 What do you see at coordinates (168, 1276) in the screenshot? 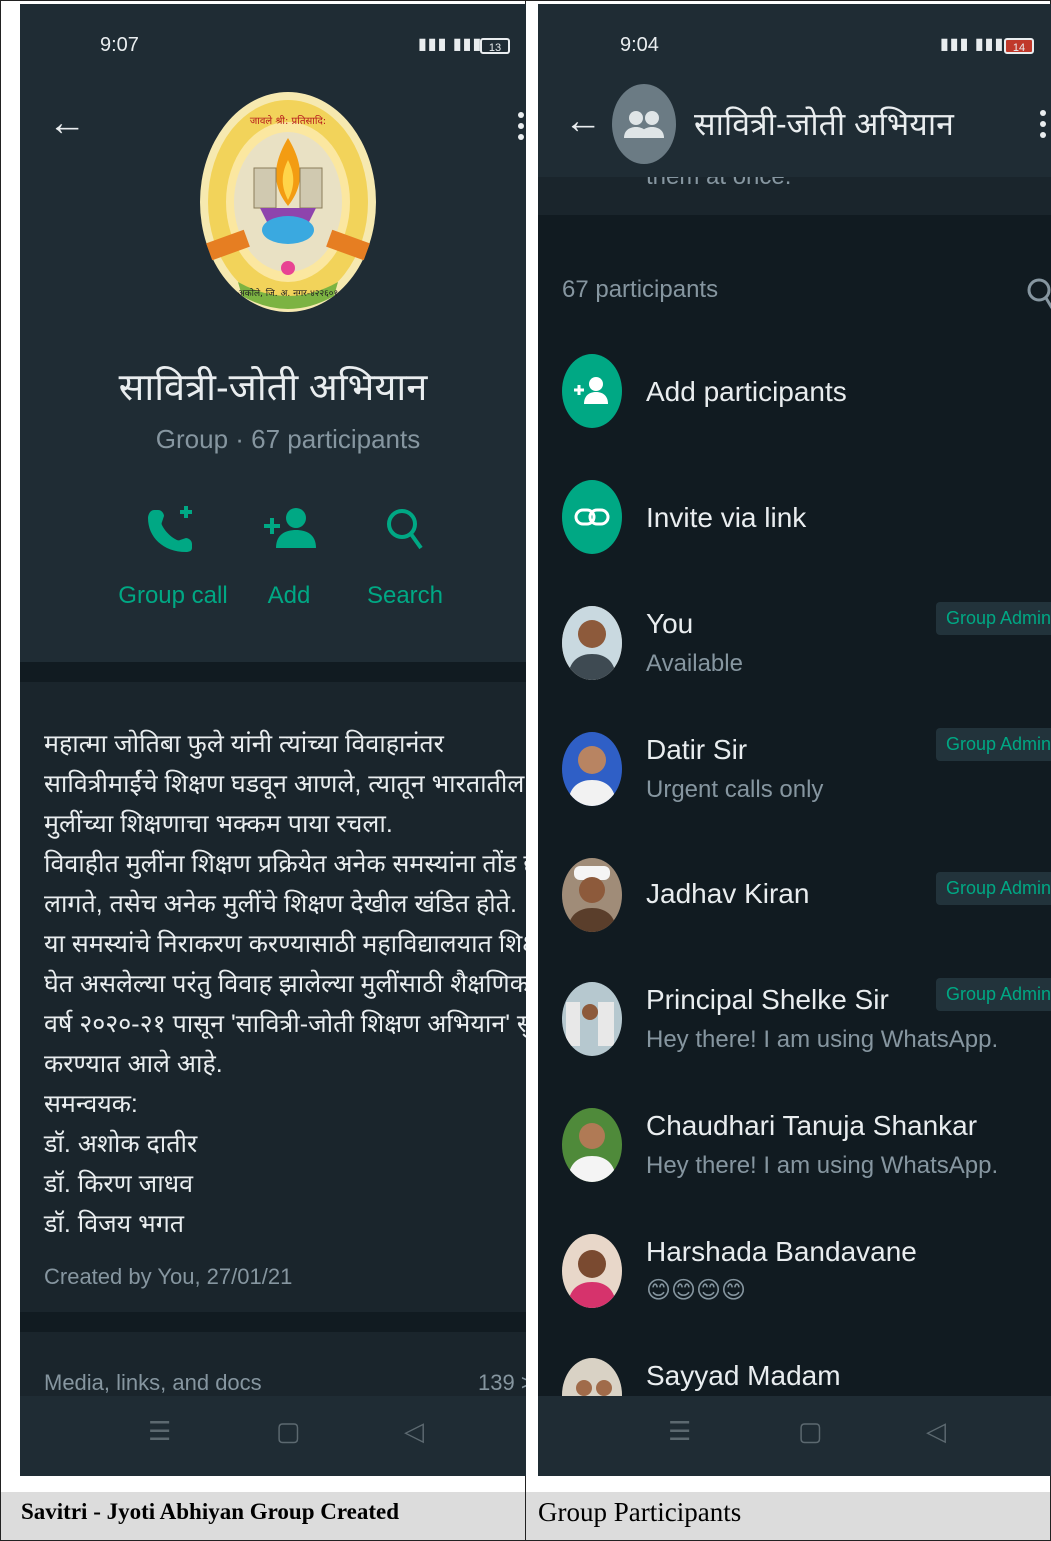
I see `created-by-text: Created by You, 27/01/21` at bounding box center [168, 1276].